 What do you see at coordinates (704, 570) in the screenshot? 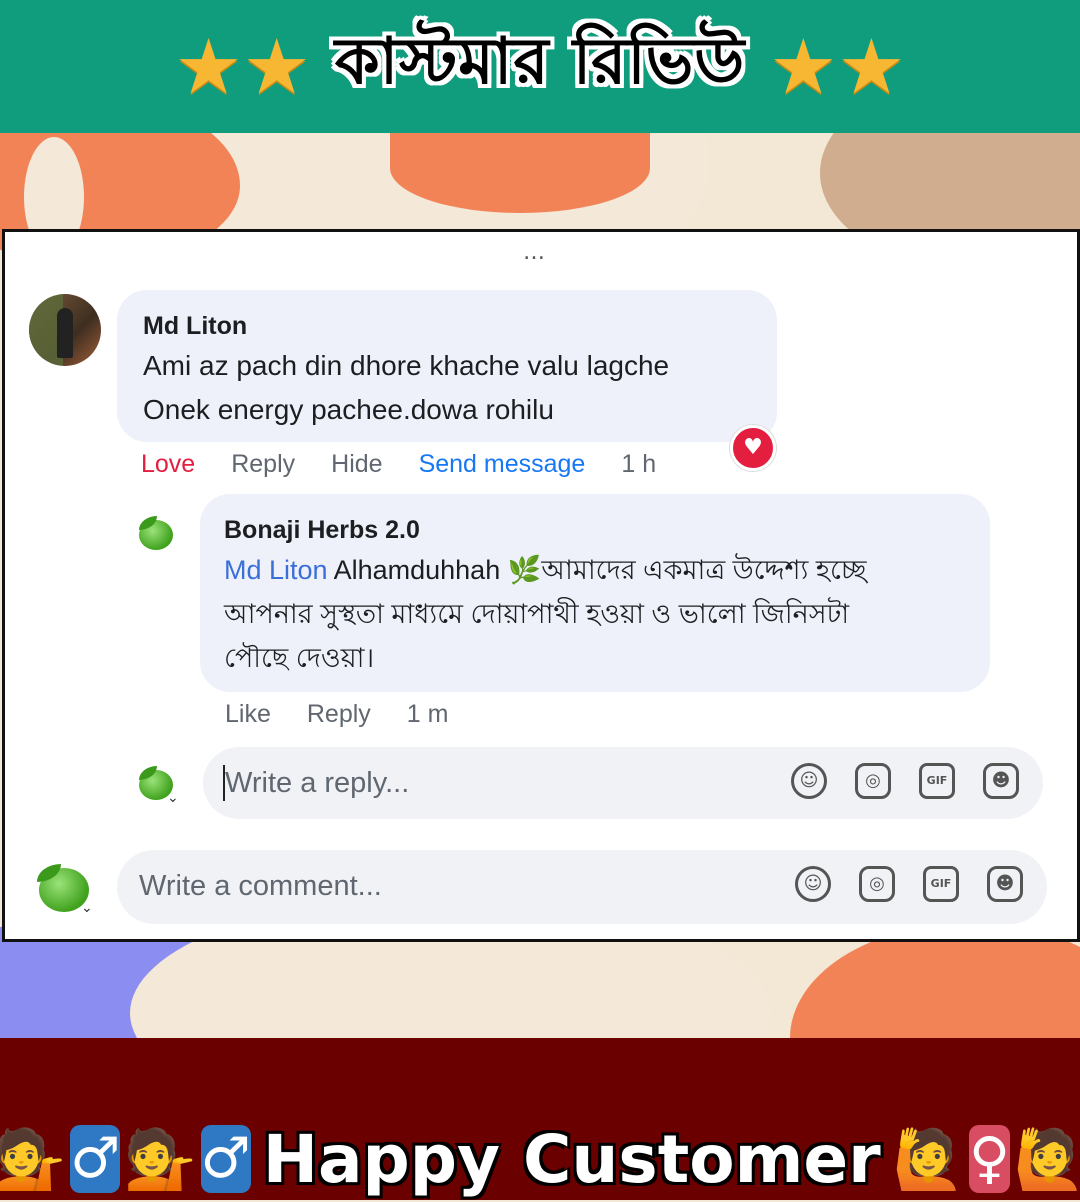
I see `reply-text-bengali-1: আমাদের একমাত্র উদ্দেশ্য হচ্ছে` at bounding box center [704, 570].